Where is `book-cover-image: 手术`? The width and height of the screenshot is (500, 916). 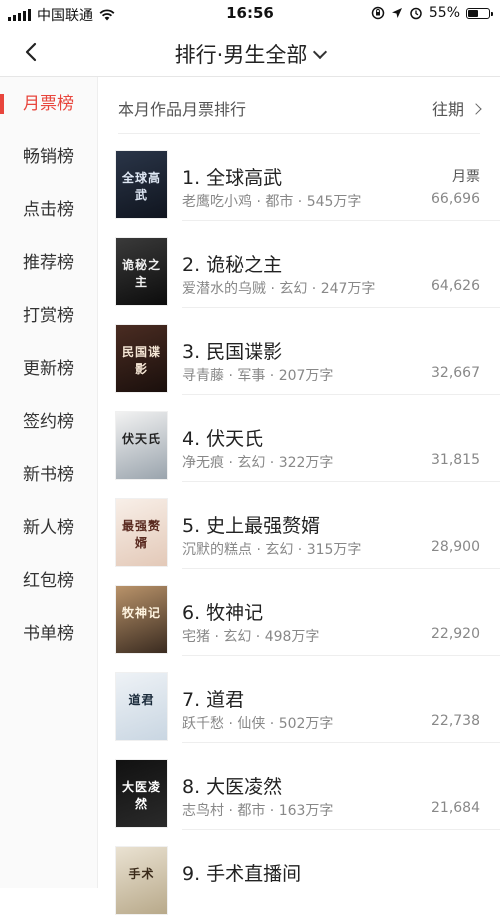
book-cover-image: 手术 is located at coordinates (141, 880).